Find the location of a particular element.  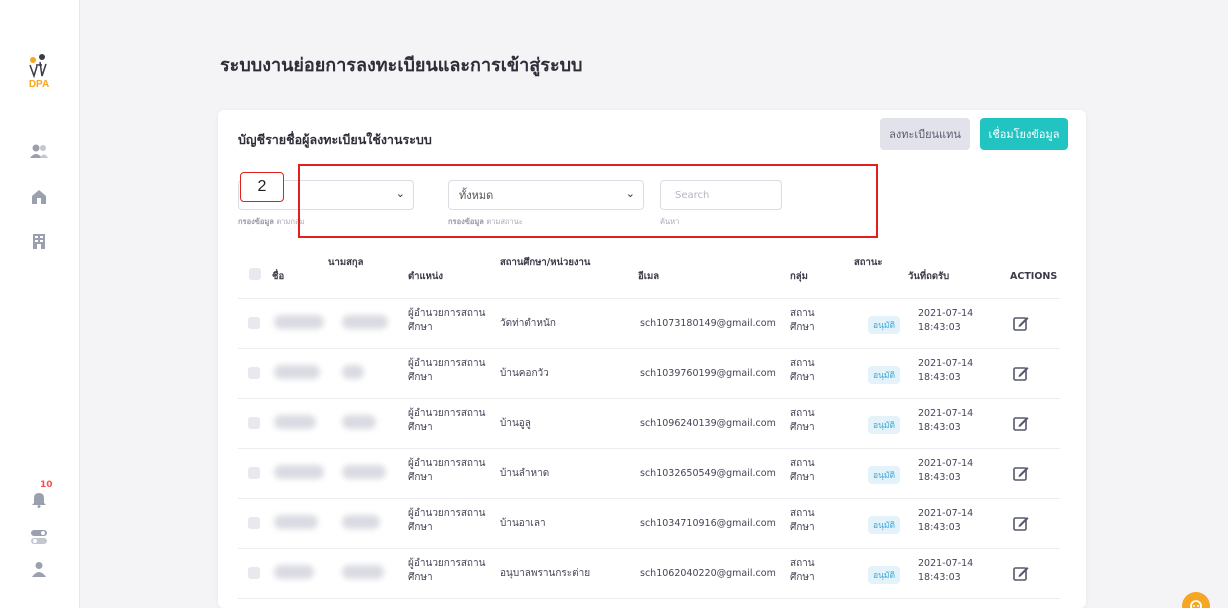

cell-email: sch1034710916@gmail.com is located at coordinates (708, 523).